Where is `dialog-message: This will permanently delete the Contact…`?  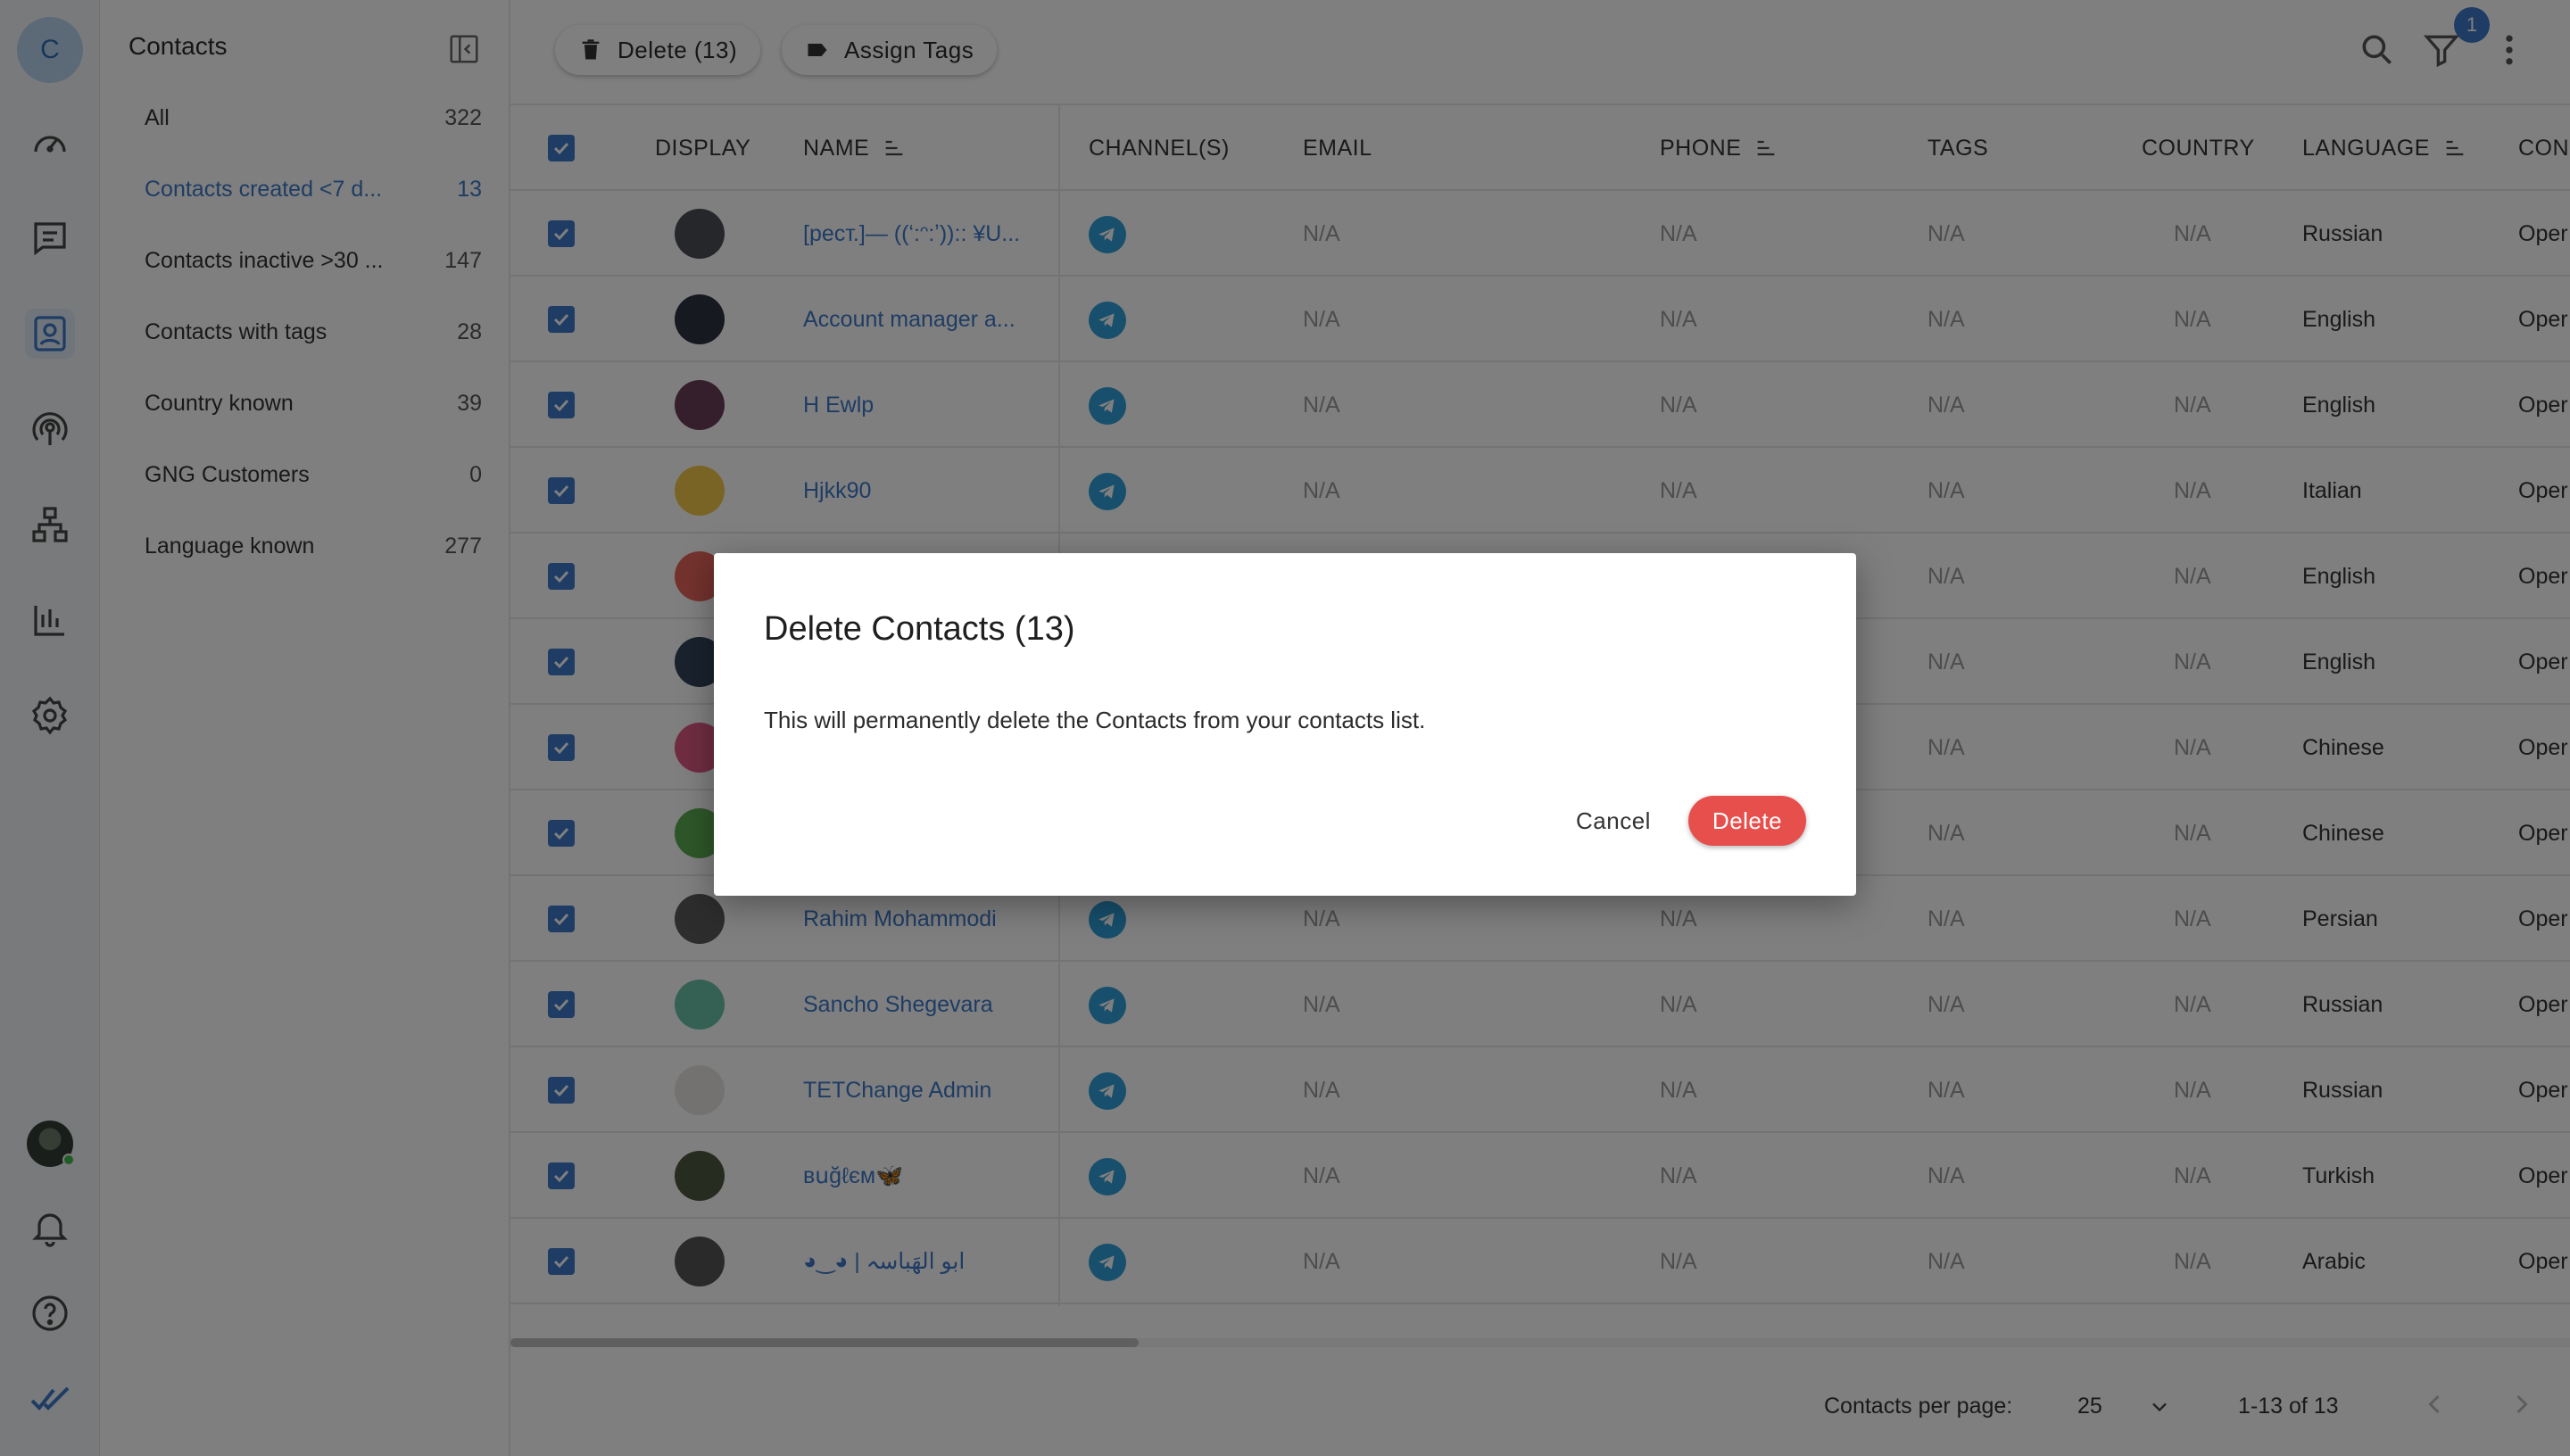 dialog-message: This will permanently delete the Contact… is located at coordinates (1095, 720).